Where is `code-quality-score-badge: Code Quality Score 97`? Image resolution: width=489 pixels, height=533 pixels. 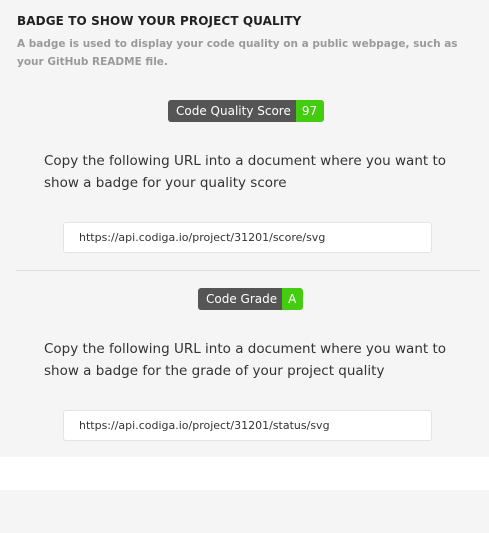
code-quality-score-badge: Code Quality Score 97 is located at coordinates (246, 111).